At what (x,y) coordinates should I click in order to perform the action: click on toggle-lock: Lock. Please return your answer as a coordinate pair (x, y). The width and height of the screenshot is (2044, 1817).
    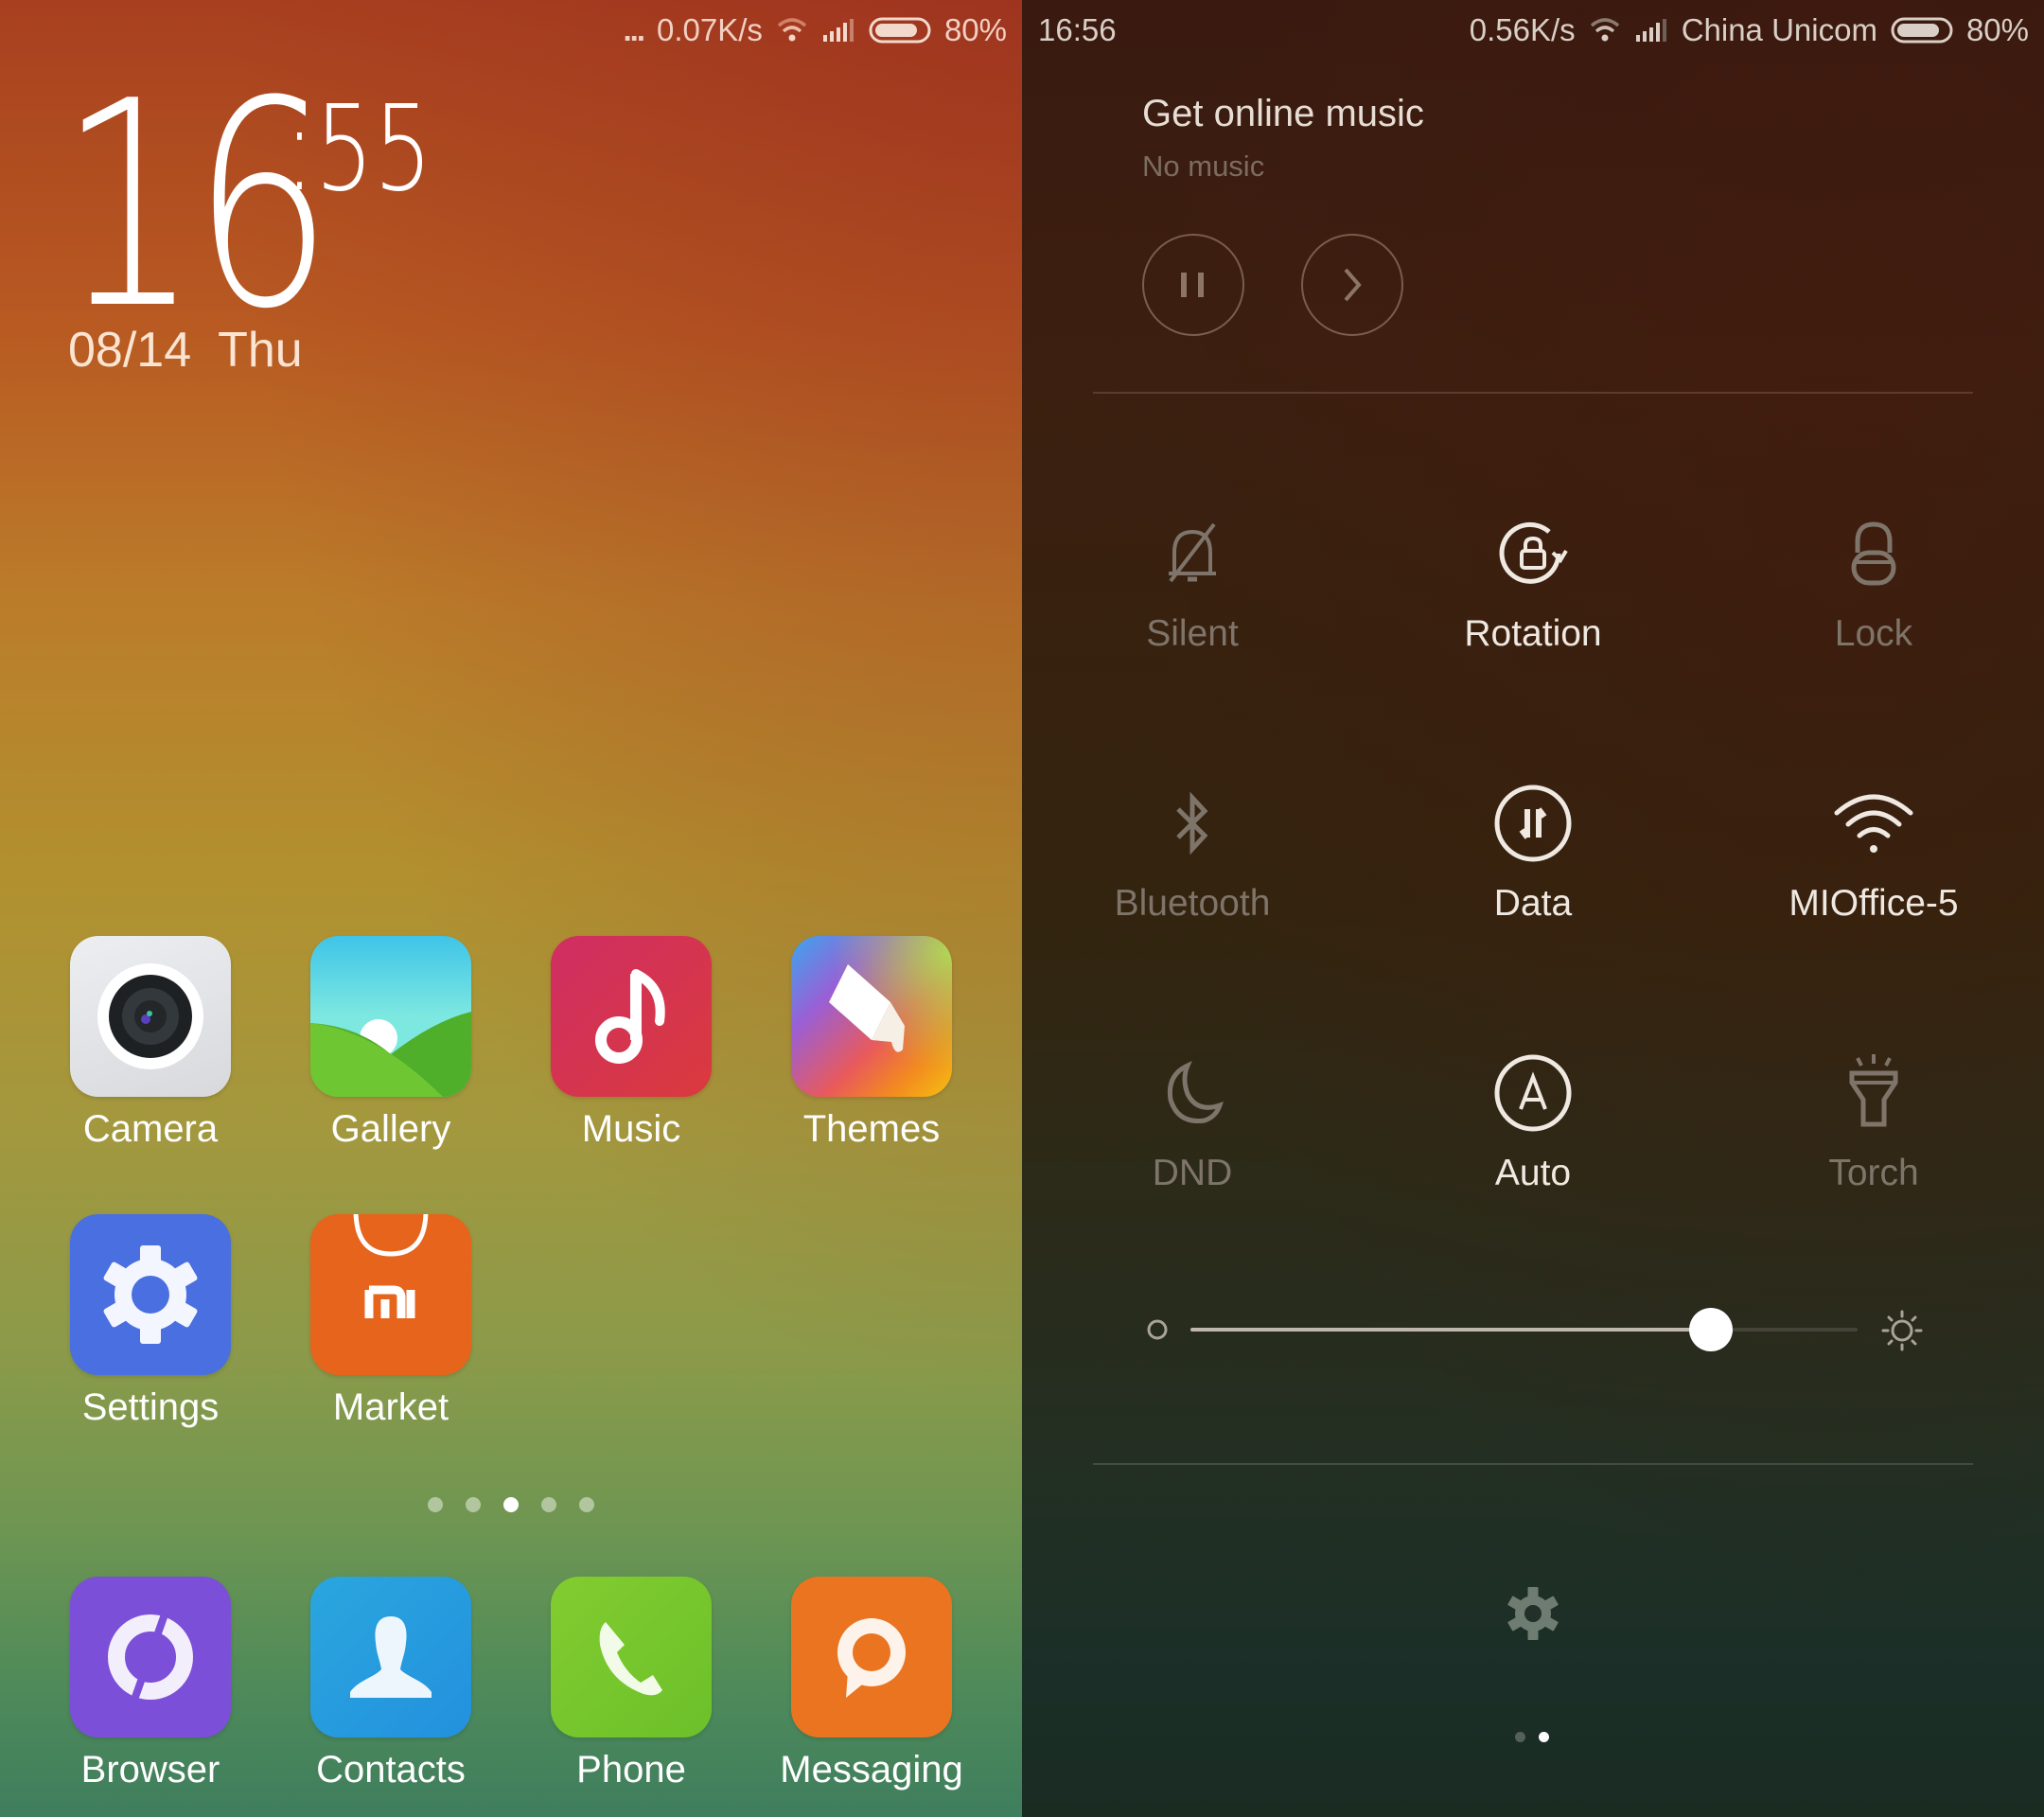
    Looking at the image, I should click on (1873, 583).